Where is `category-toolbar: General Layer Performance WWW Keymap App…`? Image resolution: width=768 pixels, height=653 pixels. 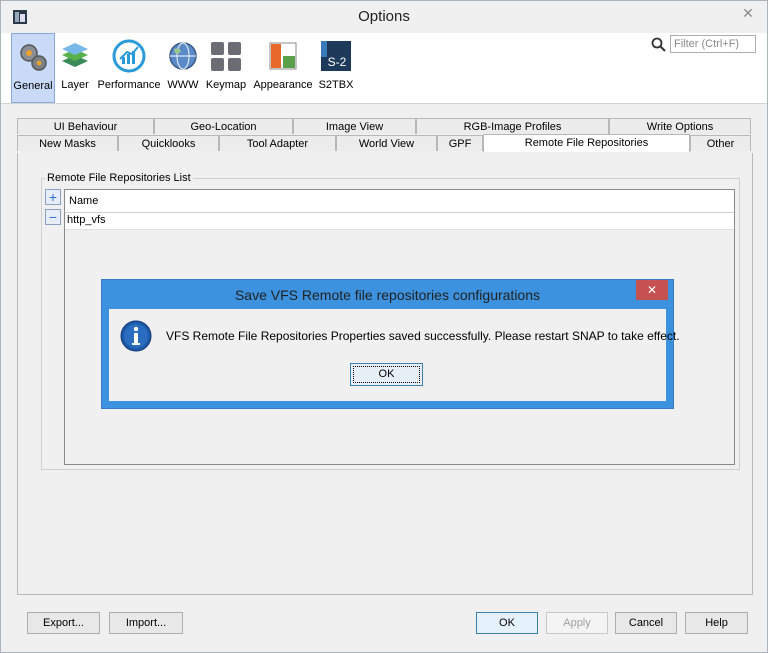
category-toolbar: General Layer Performance WWW Keymap App… is located at coordinates (384, 68).